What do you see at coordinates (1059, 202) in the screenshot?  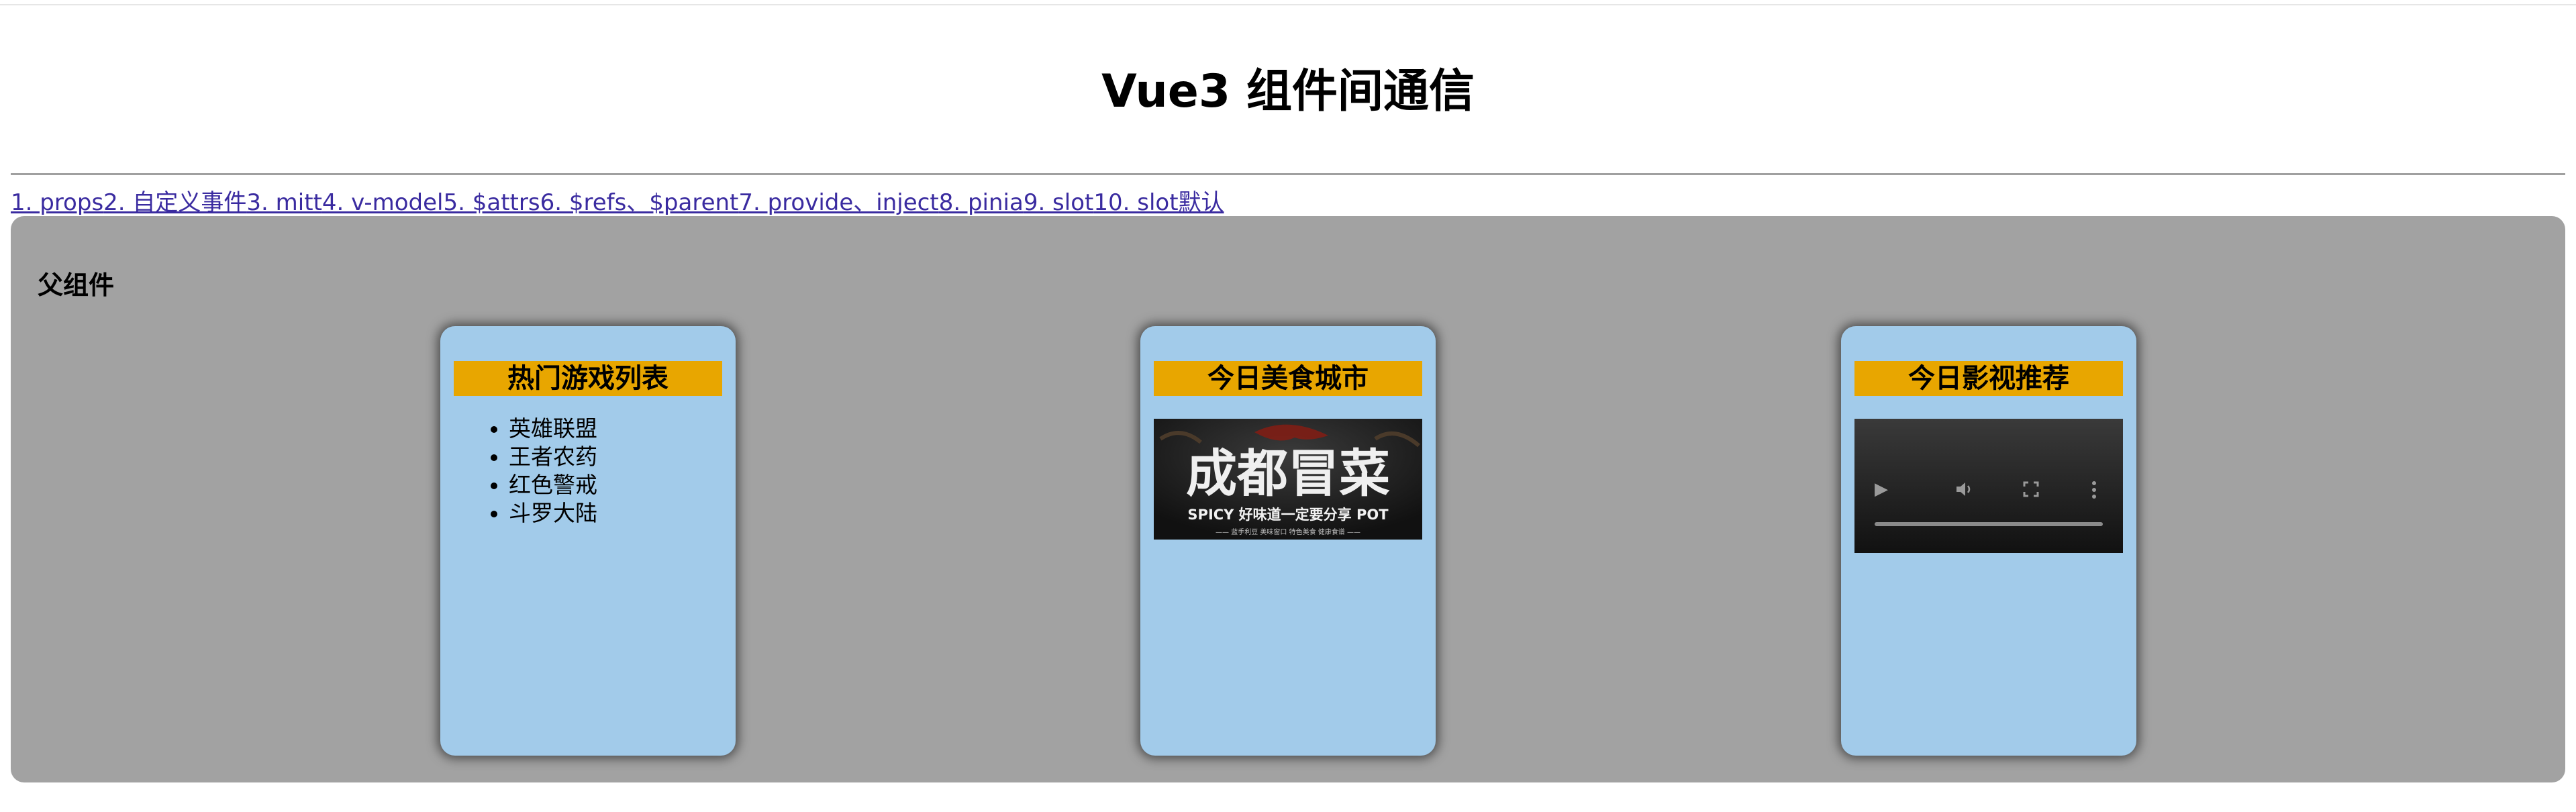 I see `nav-link-slot: 9. slot` at bounding box center [1059, 202].